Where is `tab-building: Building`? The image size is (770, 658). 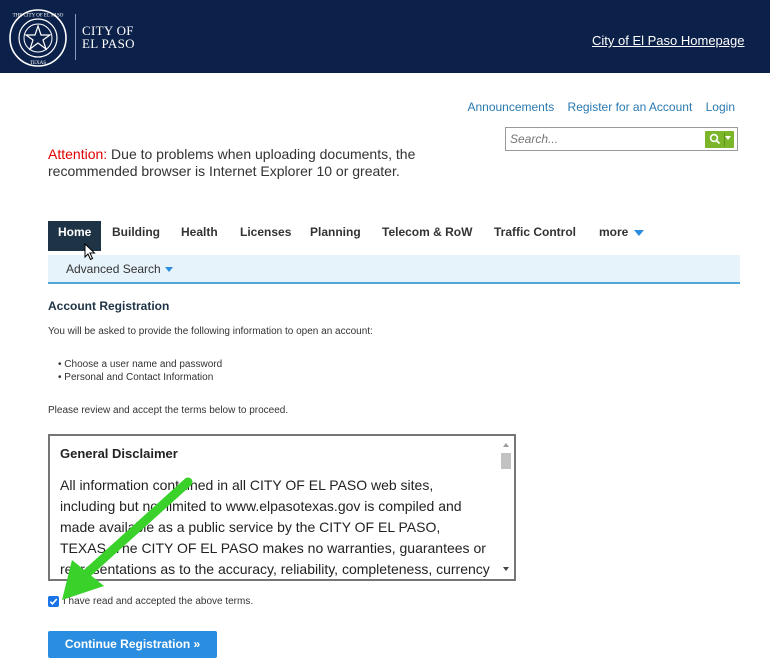 tab-building: Building is located at coordinates (136, 236).